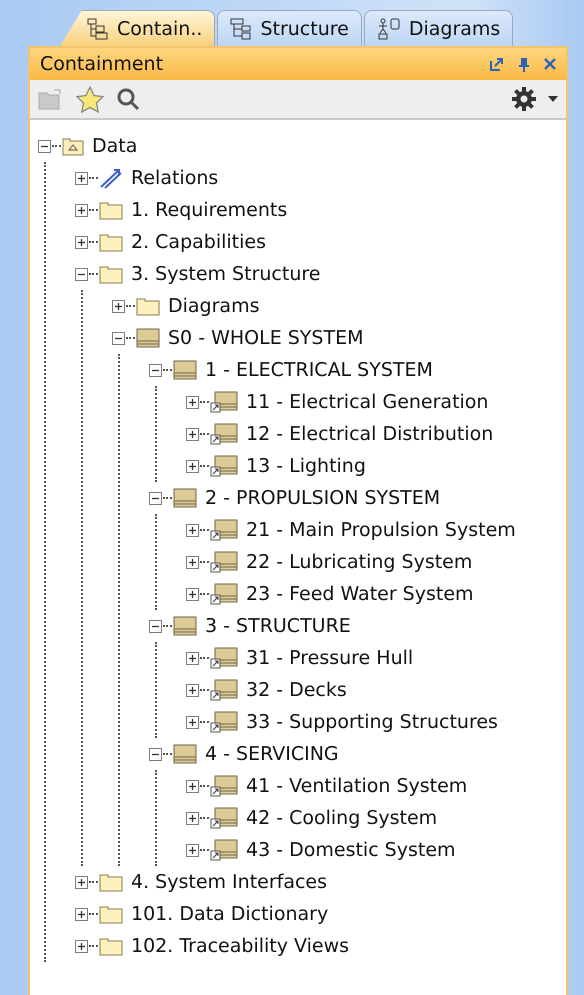 The image size is (584, 995). What do you see at coordinates (322, 498) in the screenshot?
I see `tree-item: 2 - PROPULSION SYSTEM` at bounding box center [322, 498].